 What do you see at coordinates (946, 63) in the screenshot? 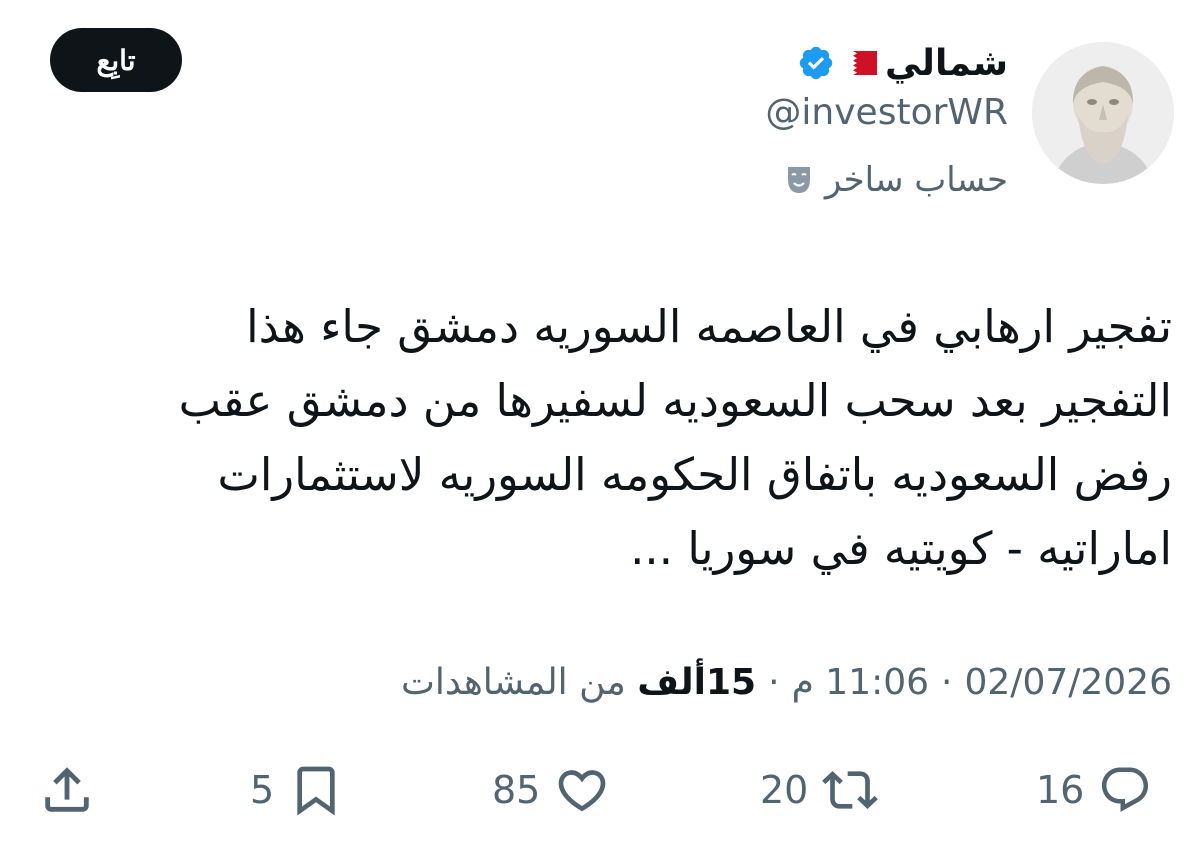
I see `display-name: شمالي` at bounding box center [946, 63].